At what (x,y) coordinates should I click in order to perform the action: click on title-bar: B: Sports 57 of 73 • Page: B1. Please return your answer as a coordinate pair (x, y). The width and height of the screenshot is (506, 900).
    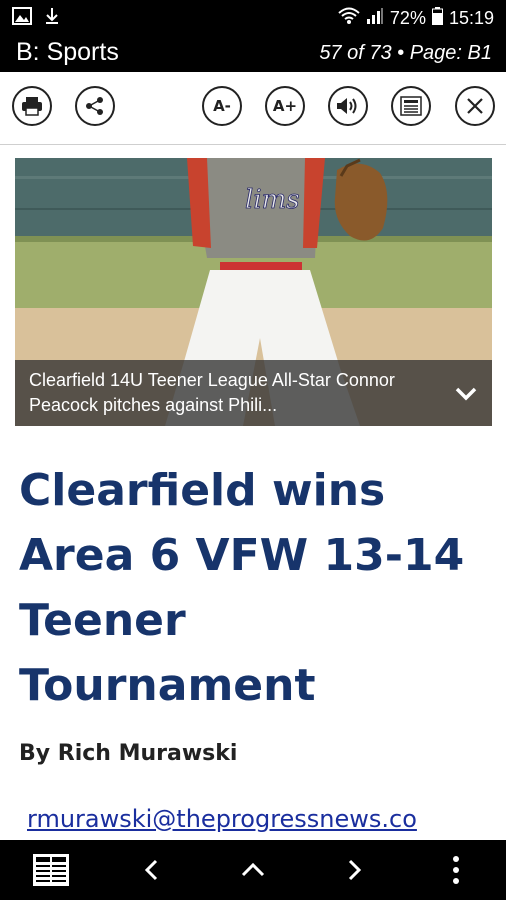
    Looking at the image, I should click on (253, 53).